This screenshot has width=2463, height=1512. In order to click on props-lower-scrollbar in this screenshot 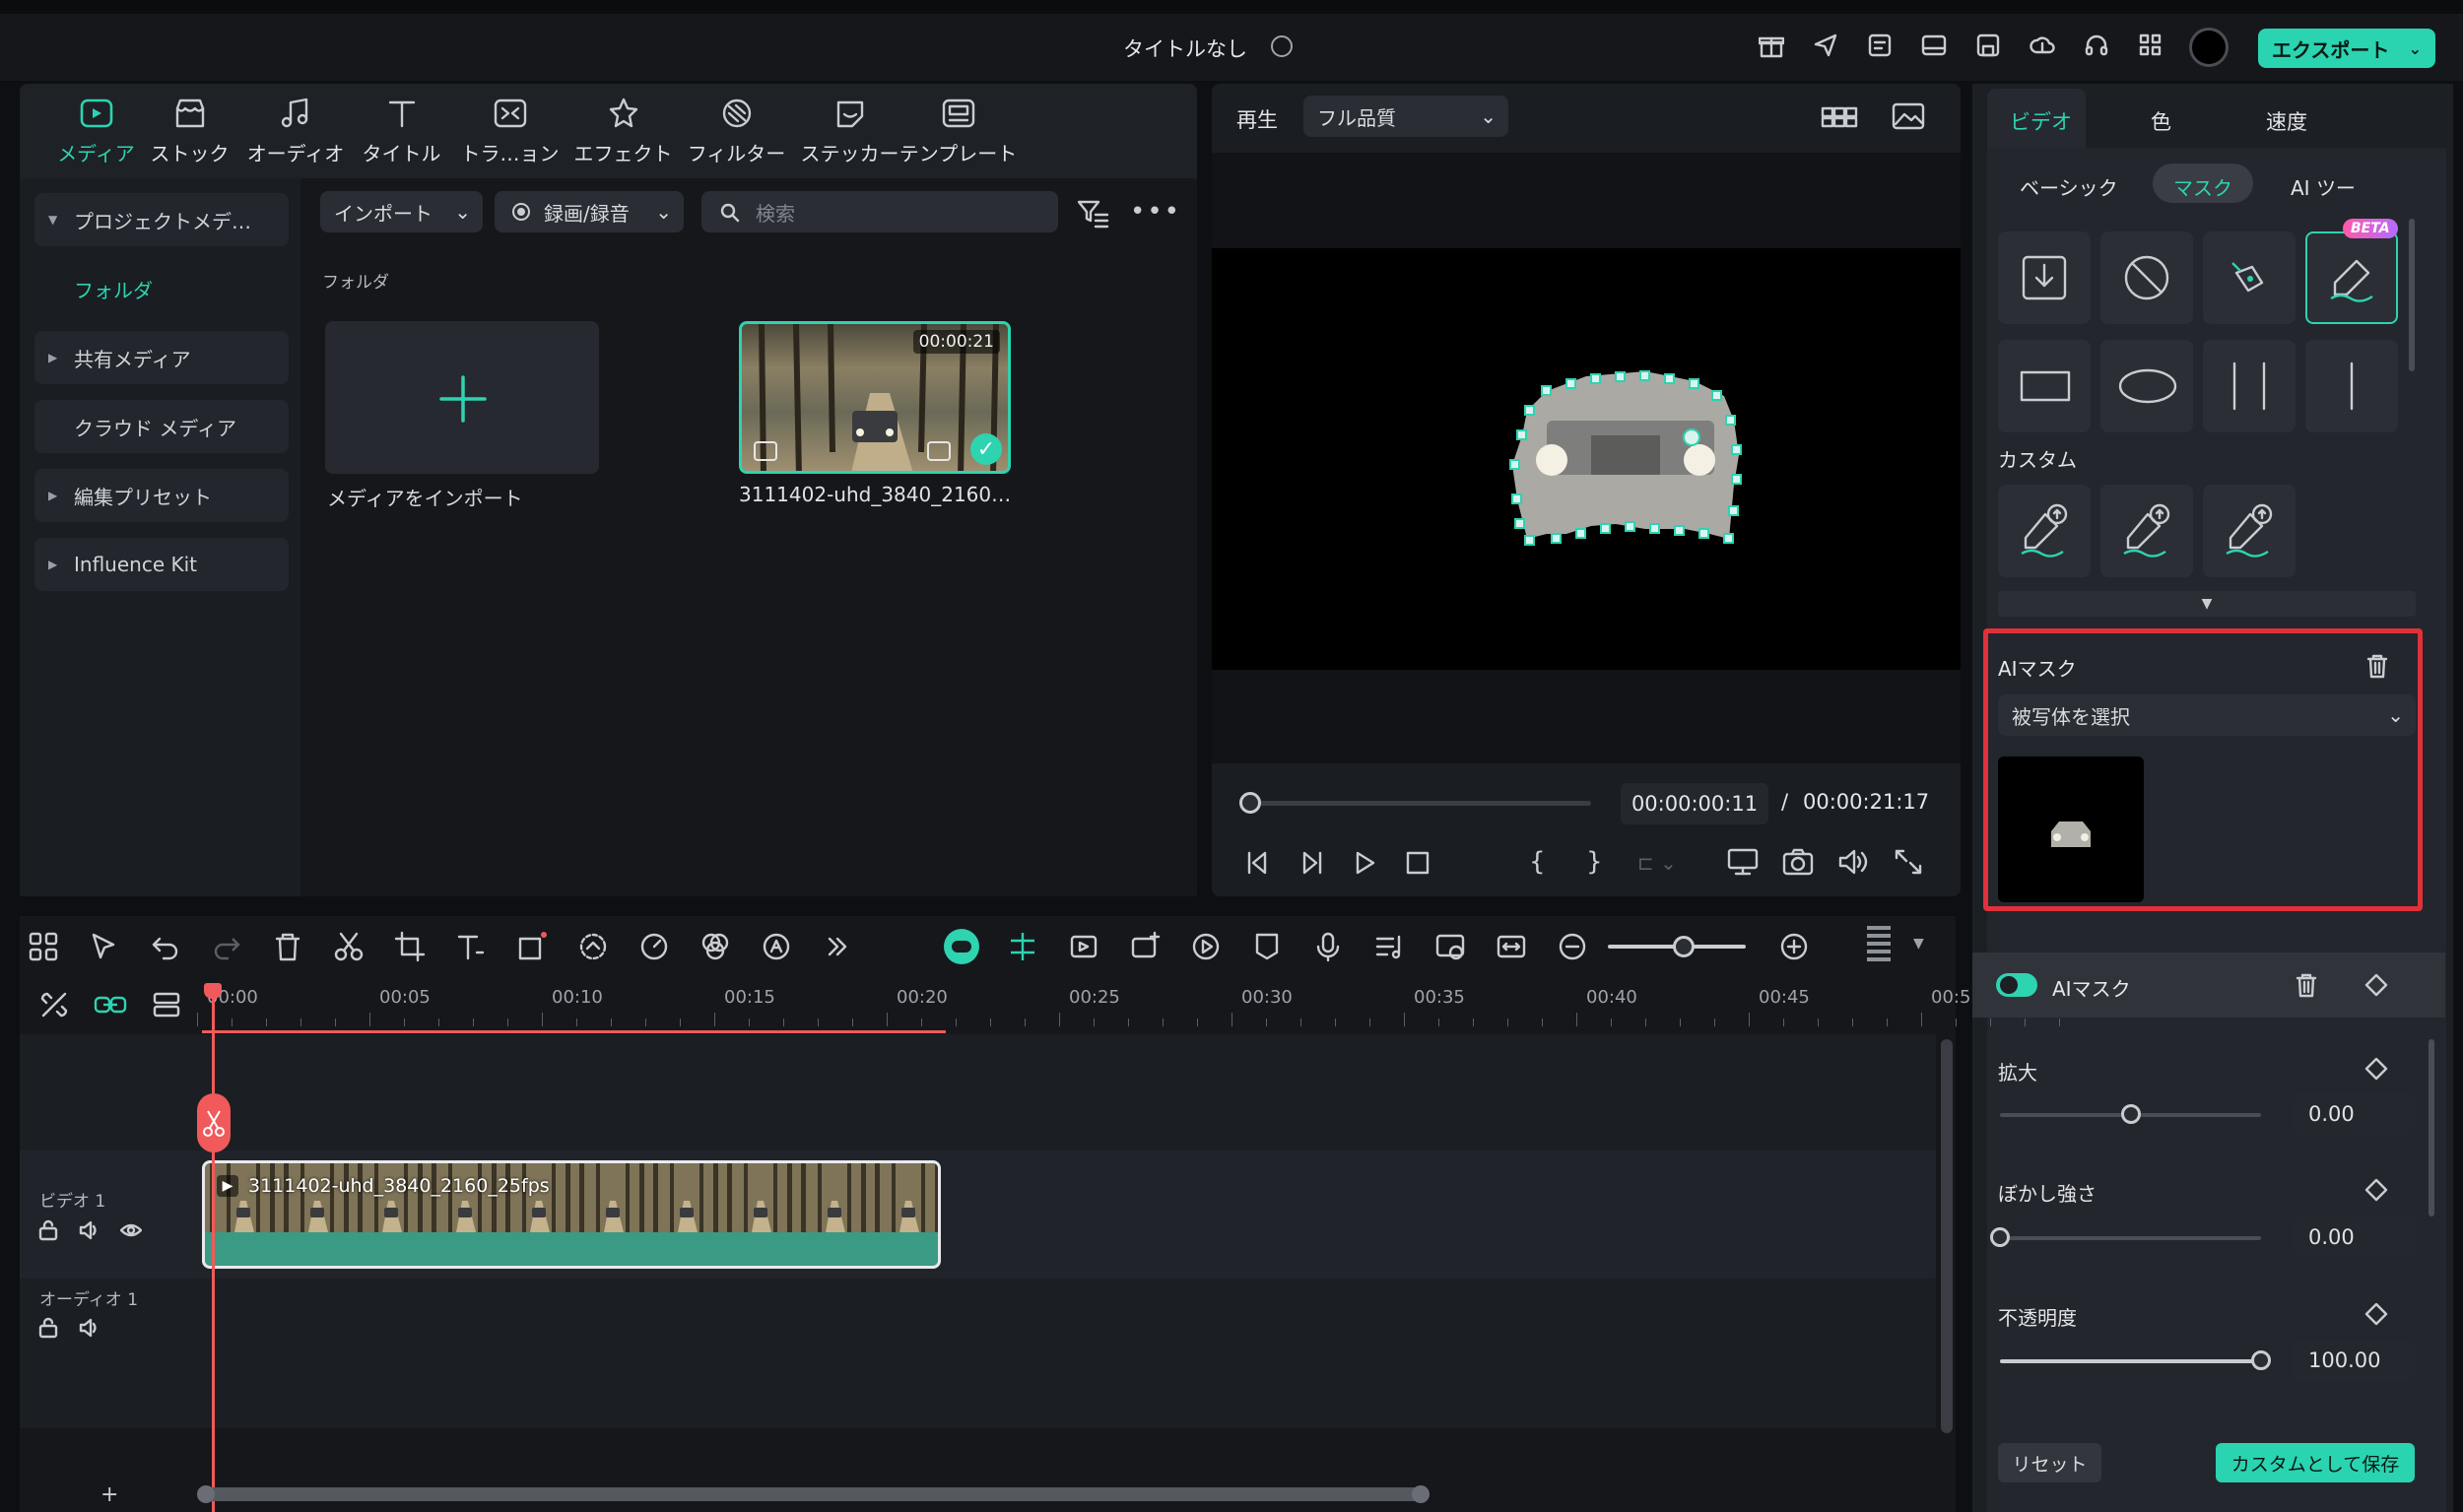, I will do `click(2431, 1127)`.